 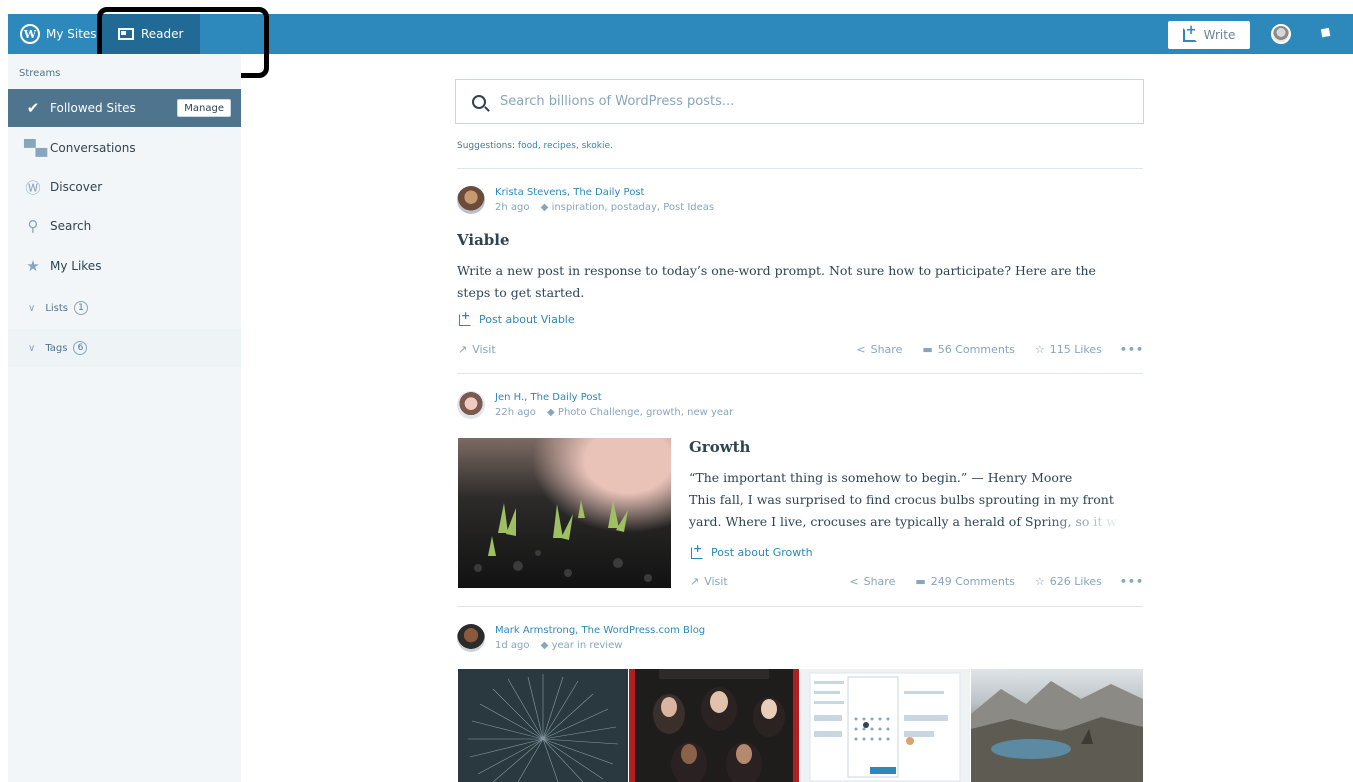 What do you see at coordinates (645, 412) in the screenshot?
I see `post-tags: Photo Challenge, growth, new year` at bounding box center [645, 412].